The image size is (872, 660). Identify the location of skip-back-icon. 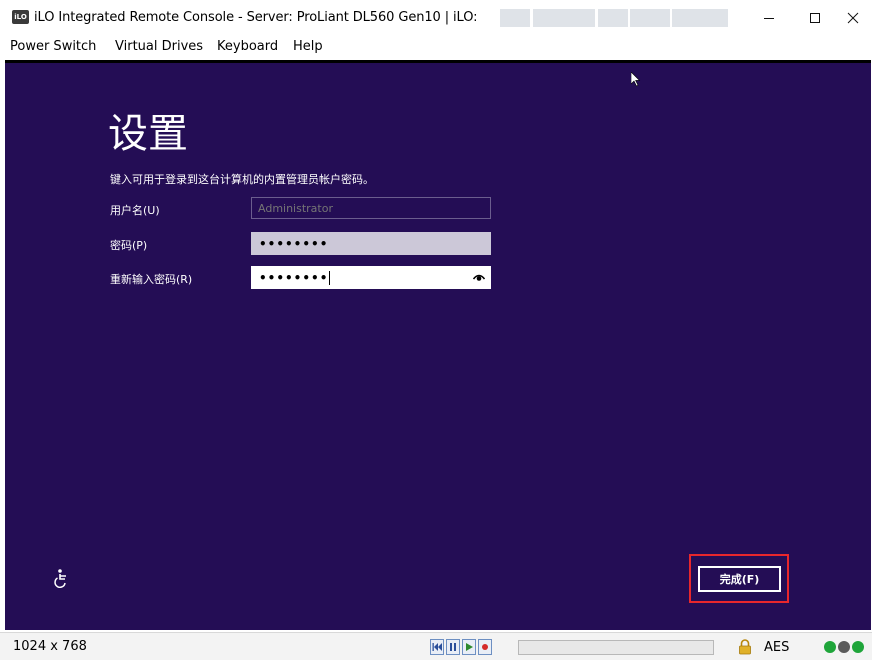
(437, 647).